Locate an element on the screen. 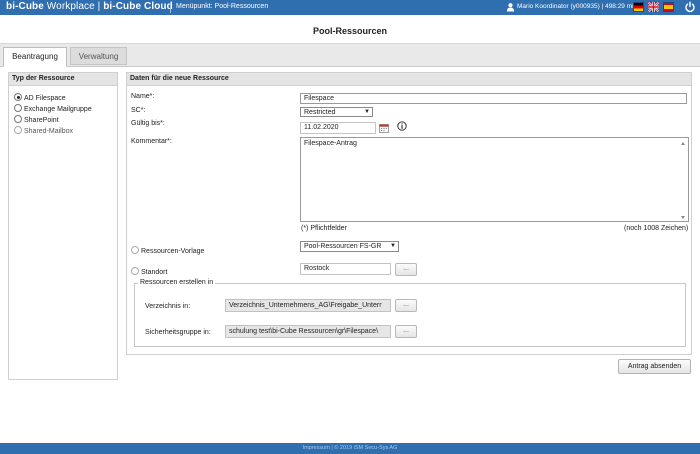 The image size is (700, 454). brand-cloud: bi-Cube Cloud is located at coordinates (138, 6).